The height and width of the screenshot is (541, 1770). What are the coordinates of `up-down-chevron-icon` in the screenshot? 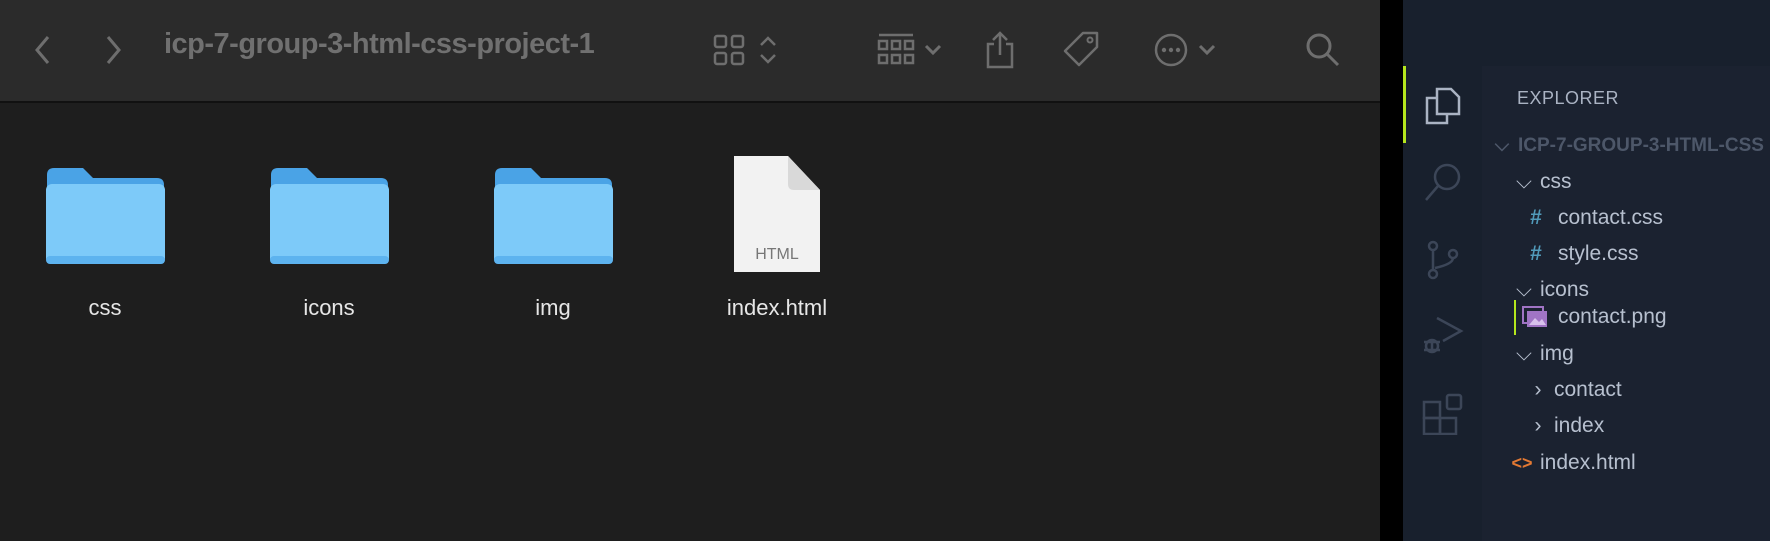 It's located at (767, 50).